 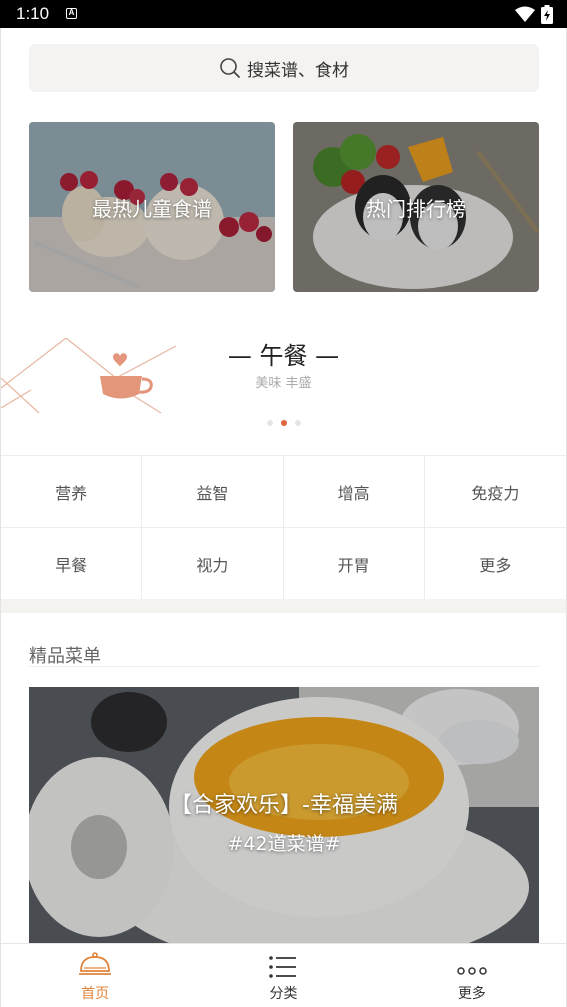 I want to click on category-nutrition: 营养, so click(x=72, y=492).